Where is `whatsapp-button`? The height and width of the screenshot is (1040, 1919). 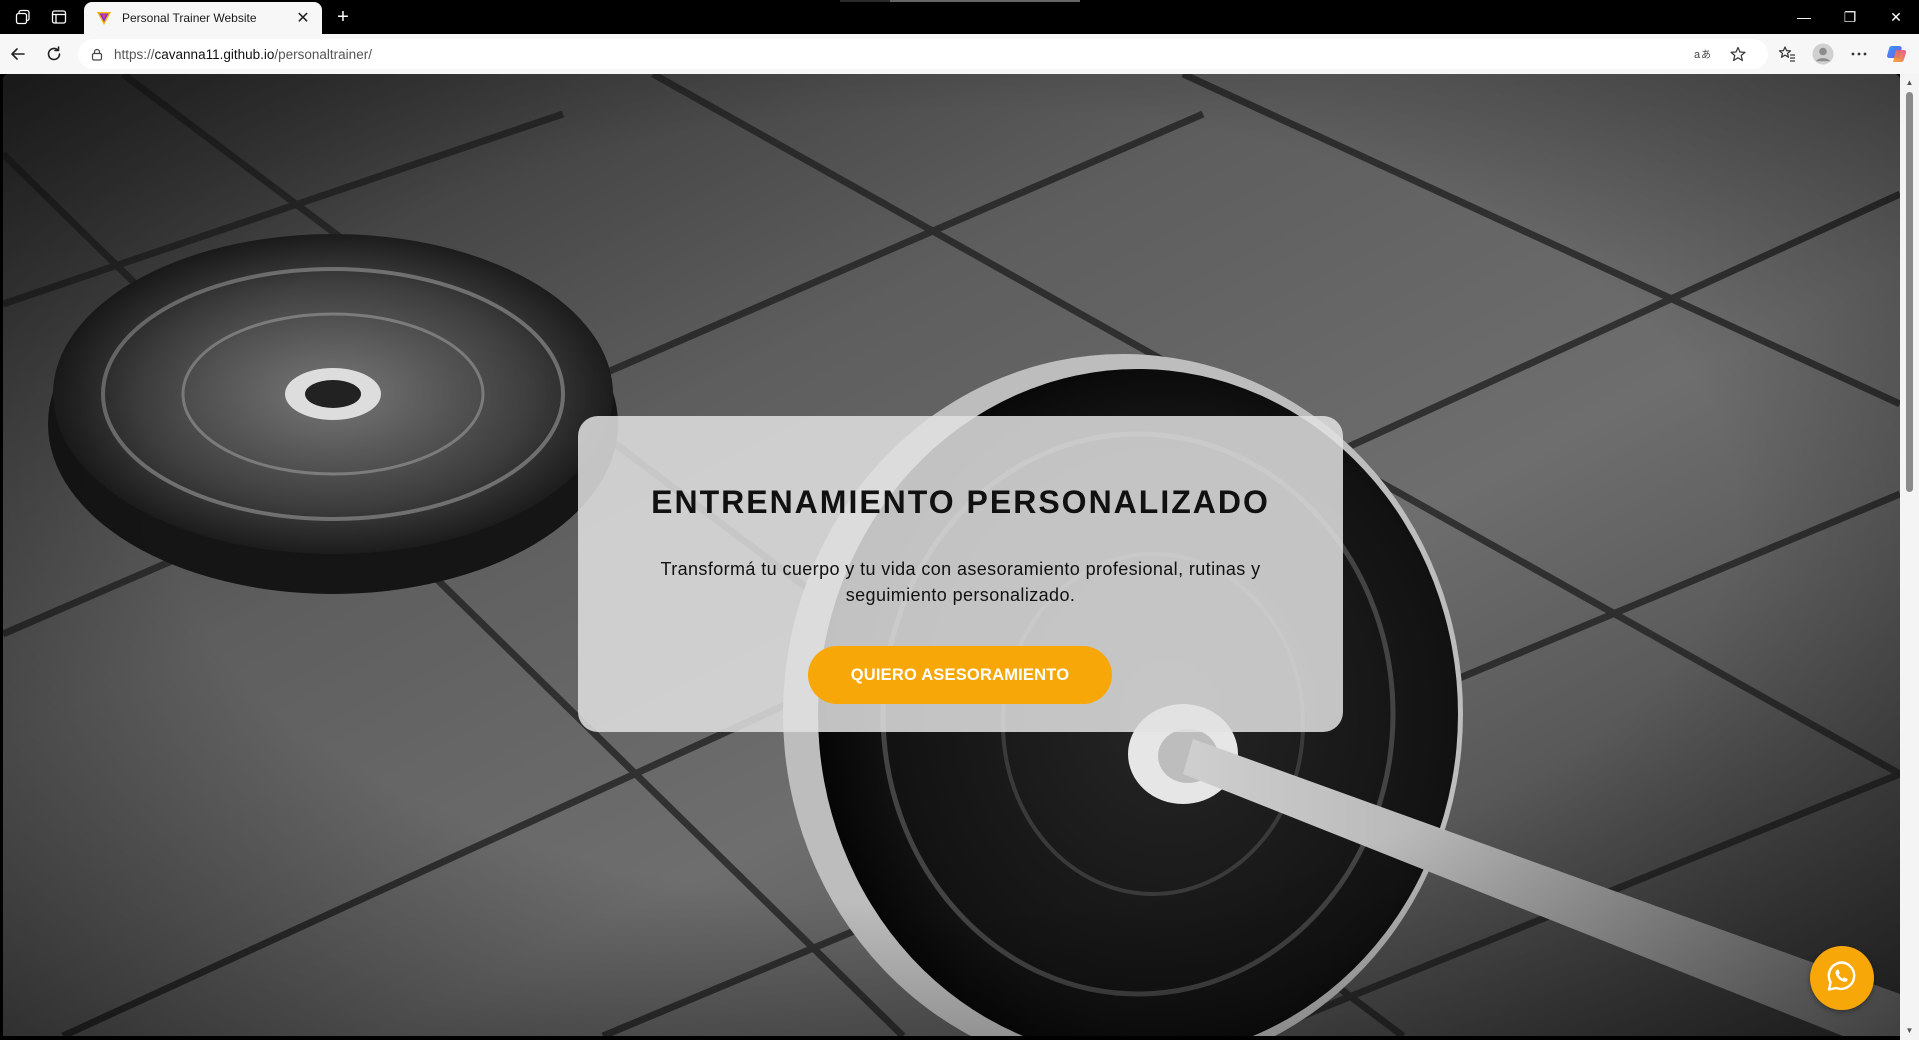
whatsapp-button is located at coordinates (1842, 978).